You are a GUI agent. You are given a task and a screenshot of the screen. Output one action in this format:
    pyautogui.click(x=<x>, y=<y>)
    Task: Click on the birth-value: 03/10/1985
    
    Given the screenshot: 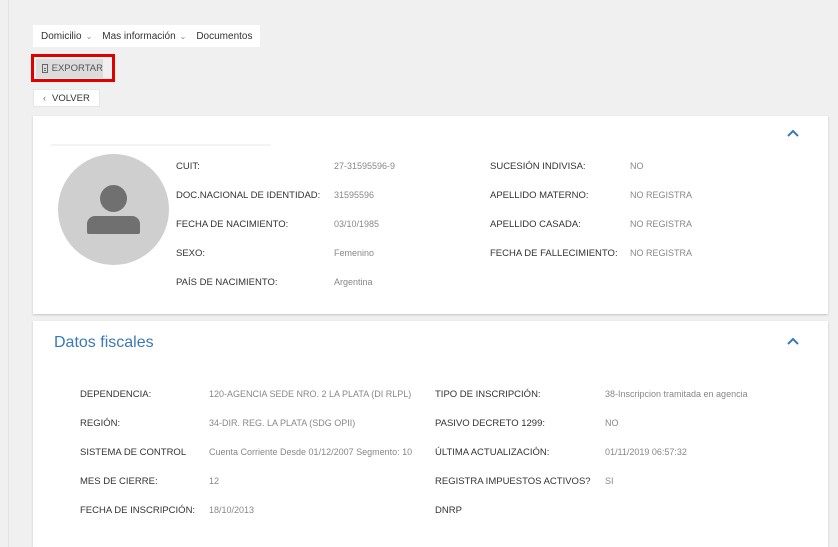 What is the action you would take?
    pyautogui.click(x=357, y=224)
    